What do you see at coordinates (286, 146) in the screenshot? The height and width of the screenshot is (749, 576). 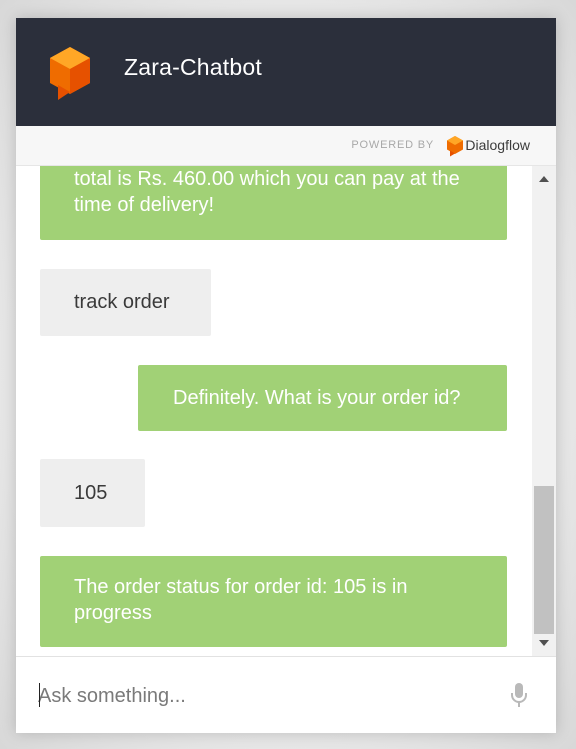 I see `powered-by-bar: POWERED BY Dialogflow` at bounding box center [286, 146].